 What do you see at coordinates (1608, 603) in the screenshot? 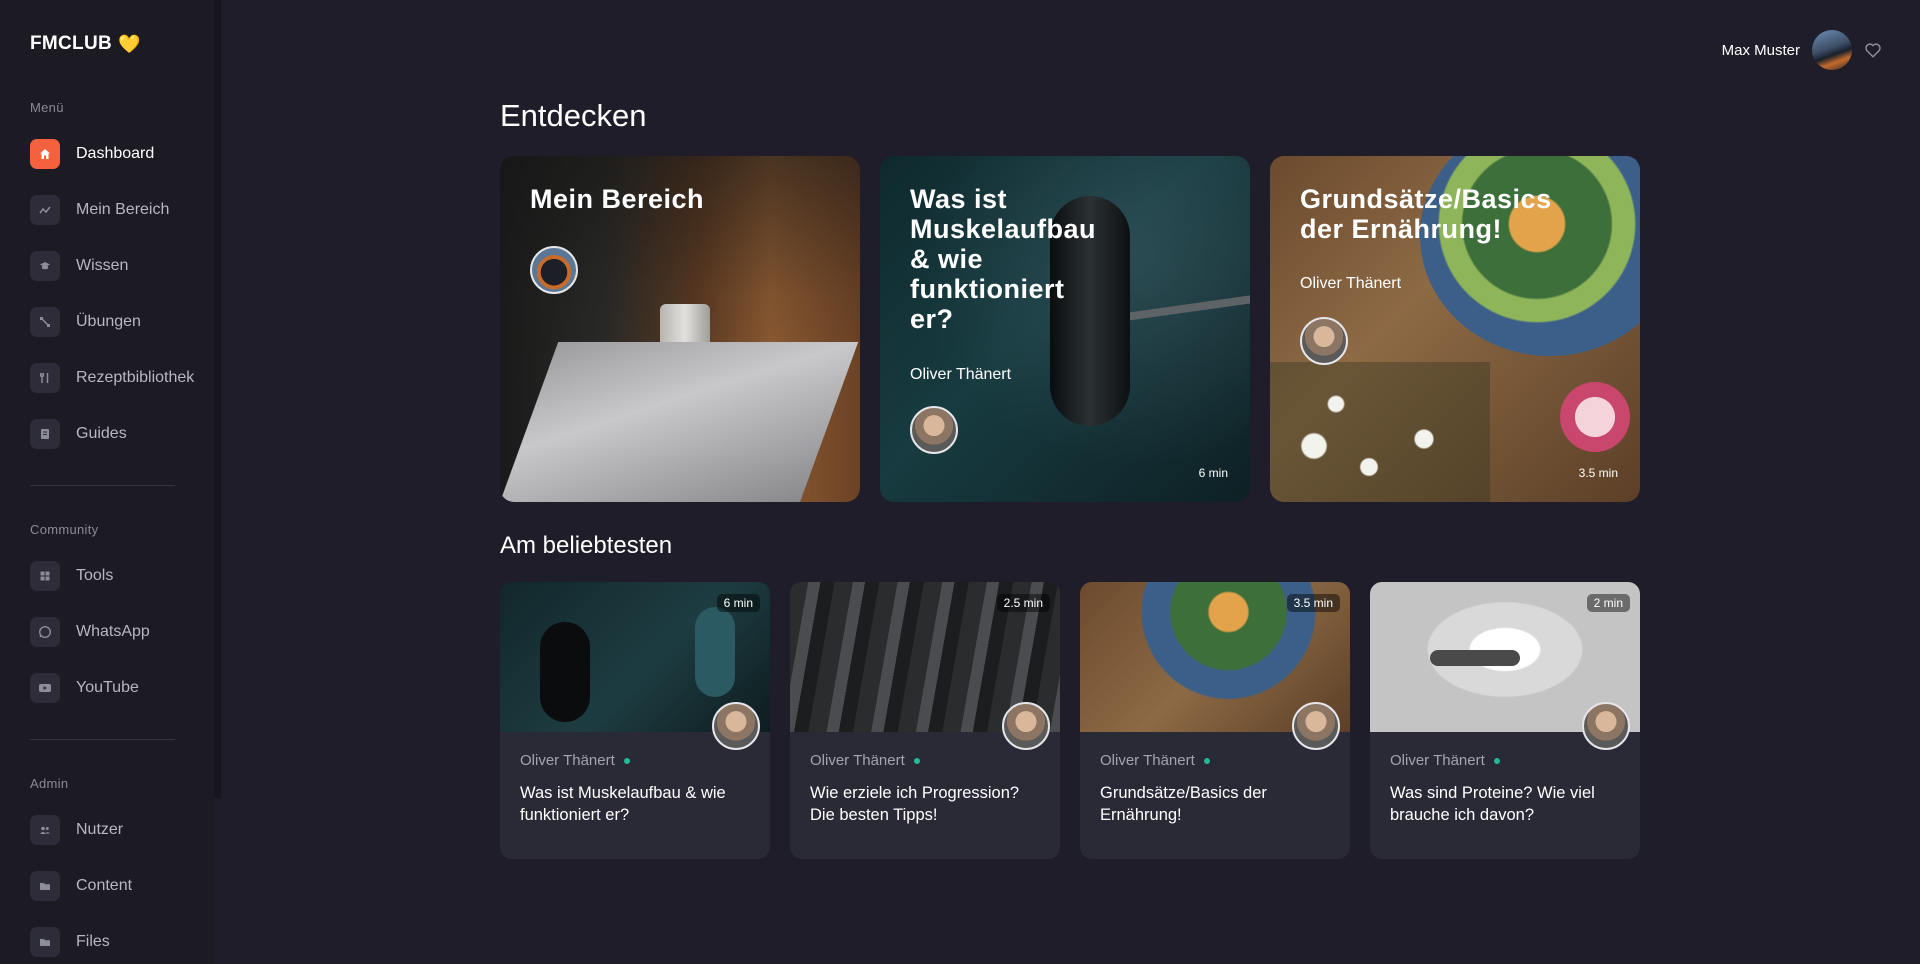
I see `duration-badge: 2 min` at bounding box center [1608, 603].